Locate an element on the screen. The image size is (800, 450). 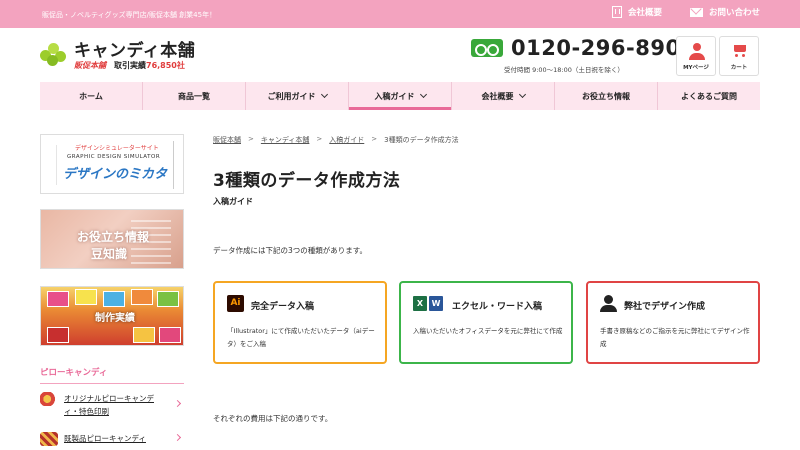
nav-usage-guide: ご利用ガイド is located at coordinates (297, 96).